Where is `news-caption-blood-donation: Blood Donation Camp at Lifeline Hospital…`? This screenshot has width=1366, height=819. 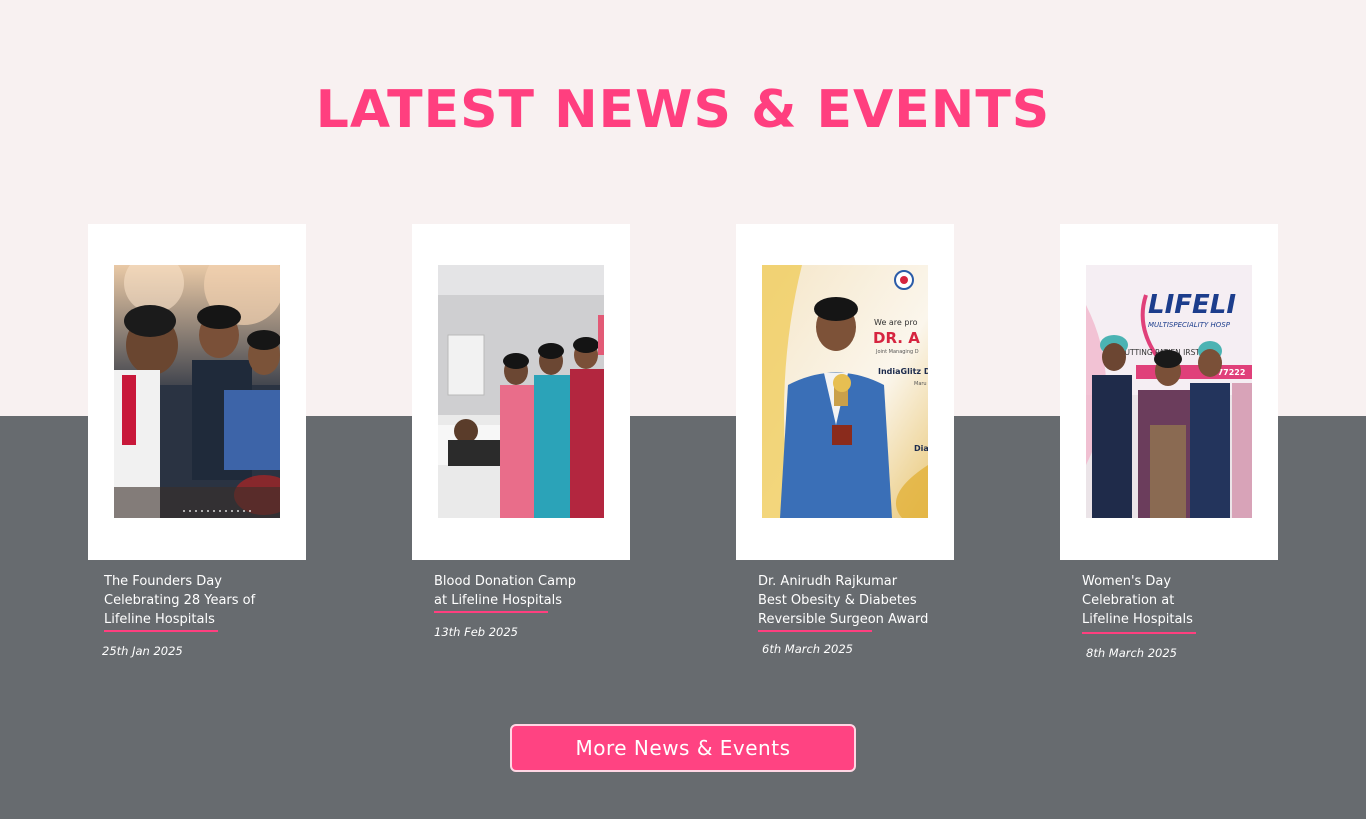
news-caption-blood-donation: Blood Donation Camp at Lifeline Hospital… is located at coordinates (534, 607).